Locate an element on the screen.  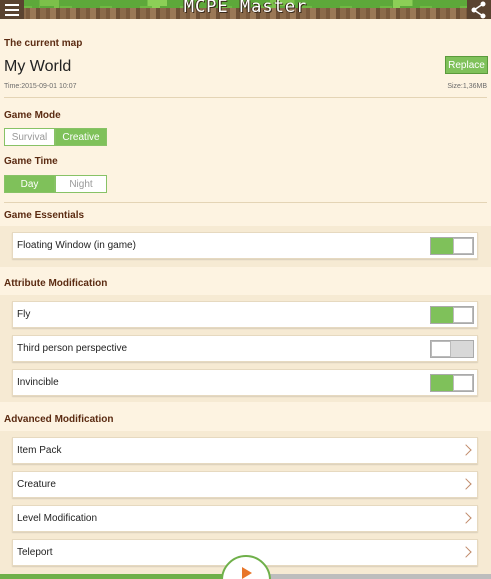
floating-window-toggle is located at coordinates (452, 246).